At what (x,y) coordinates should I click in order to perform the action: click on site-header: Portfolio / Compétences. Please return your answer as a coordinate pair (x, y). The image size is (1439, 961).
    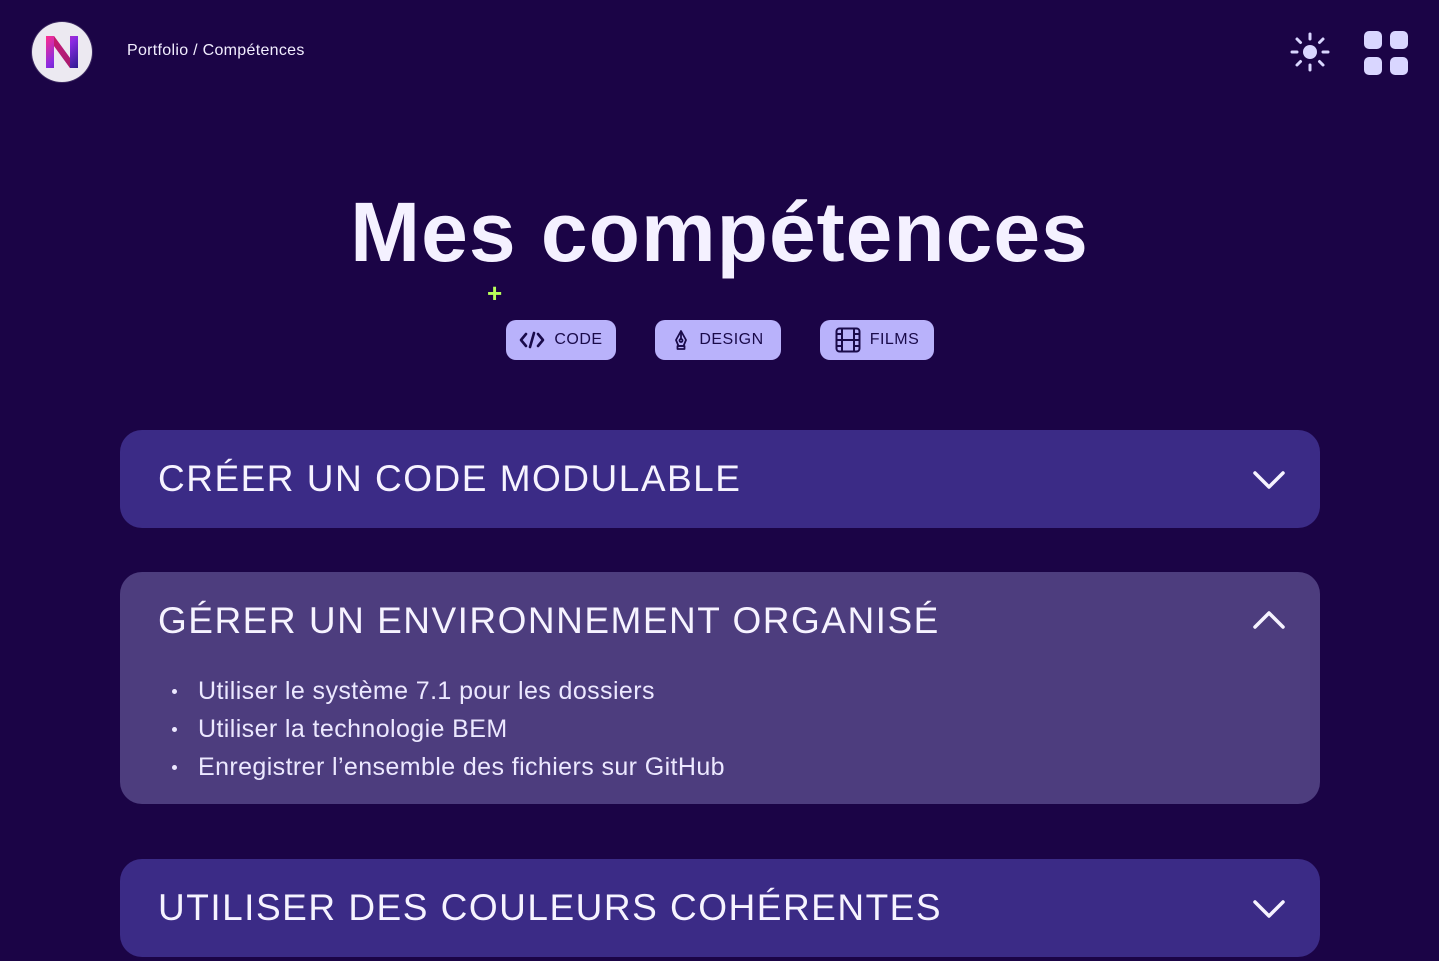
    Looking at the image, I should click on (719, 52).